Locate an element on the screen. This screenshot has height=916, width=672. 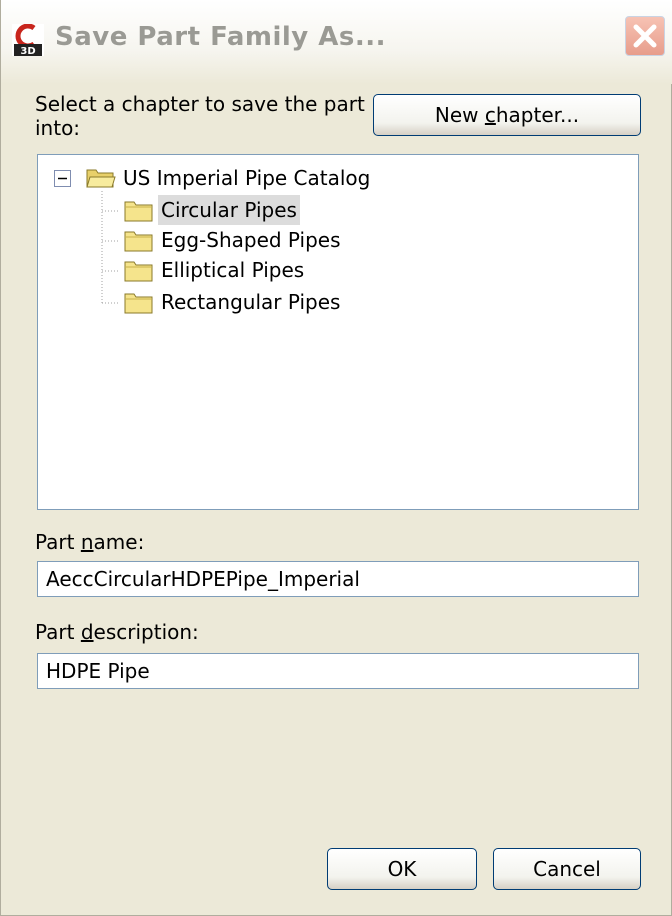
part-name-label-before: Part is located at coordinates (58, 542).